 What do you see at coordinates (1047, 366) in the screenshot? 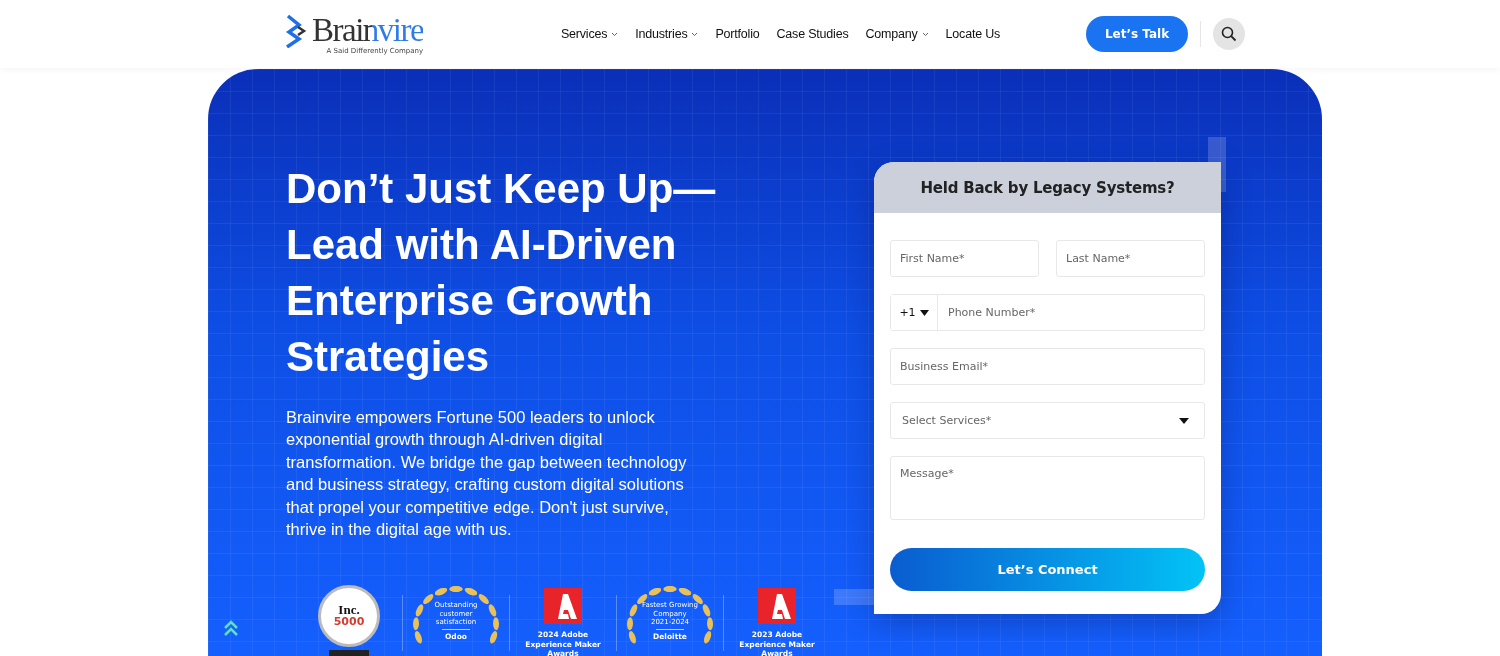
I see `input-field: Business Email*` at bounding box center [1047, 366].